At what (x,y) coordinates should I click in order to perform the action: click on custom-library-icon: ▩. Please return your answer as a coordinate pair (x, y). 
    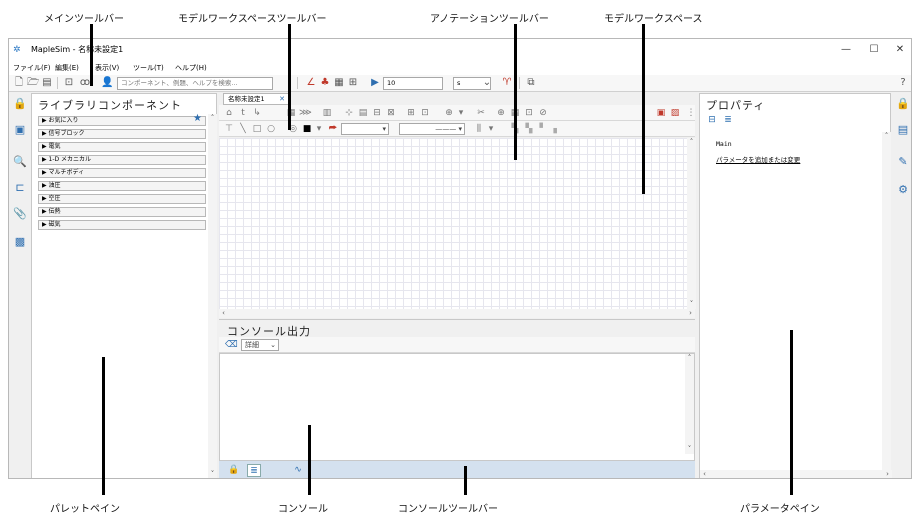
    Looking at the image, I should click on (20, 242).